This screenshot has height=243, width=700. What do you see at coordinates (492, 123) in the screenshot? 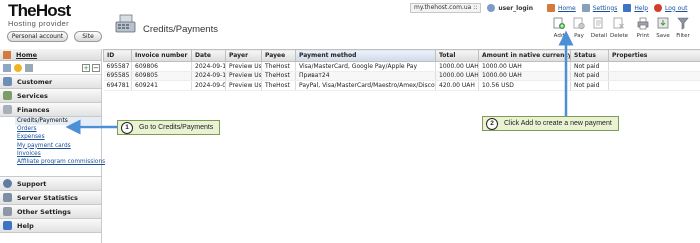
I see `step-number-2: 2` at bounding box center [492, 123].